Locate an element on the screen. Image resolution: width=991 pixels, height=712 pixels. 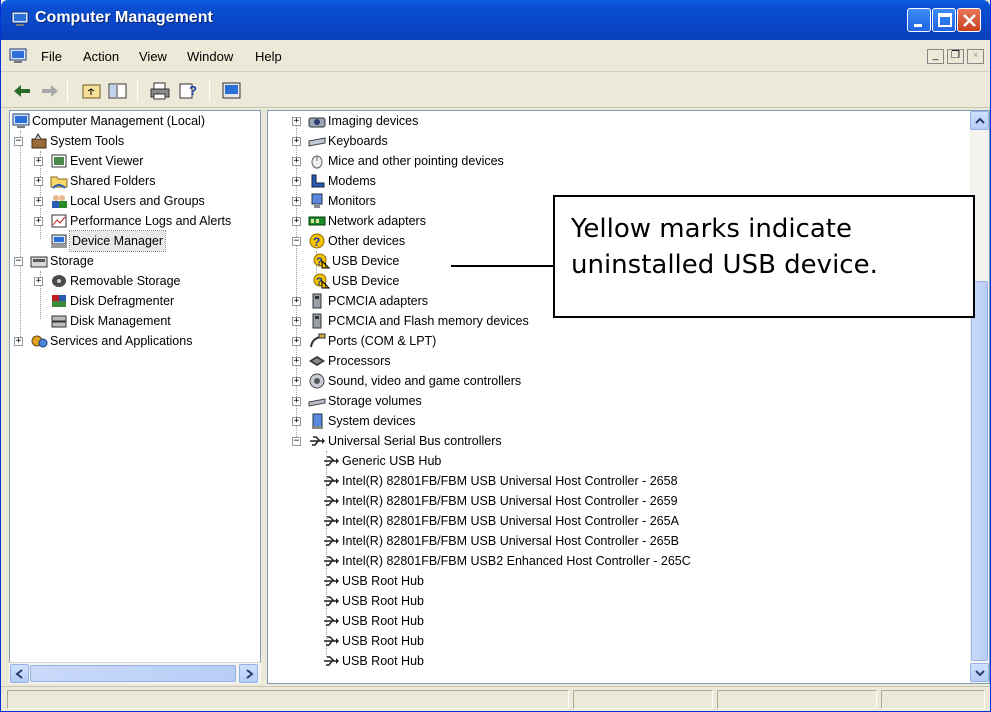
device-label: Keyboards is located at coordinates (358, 141).